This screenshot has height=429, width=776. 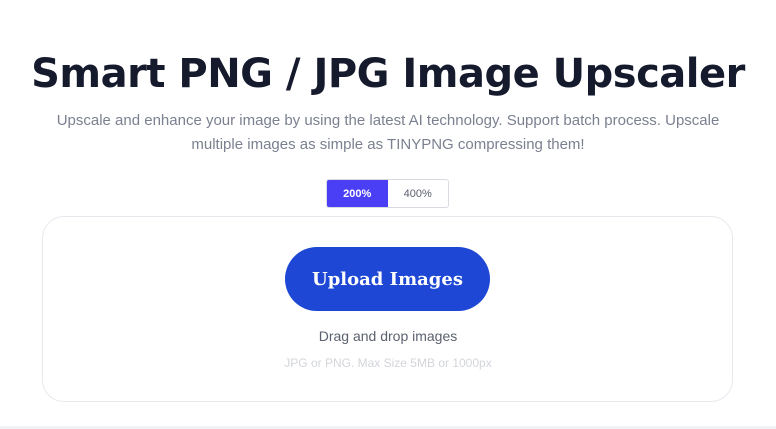 What do you see at coordinates (388, 74) in the screenshot?
I see `page-title: Smart PNG / JPG Image Upscaler` at bounding box center [388, 74].